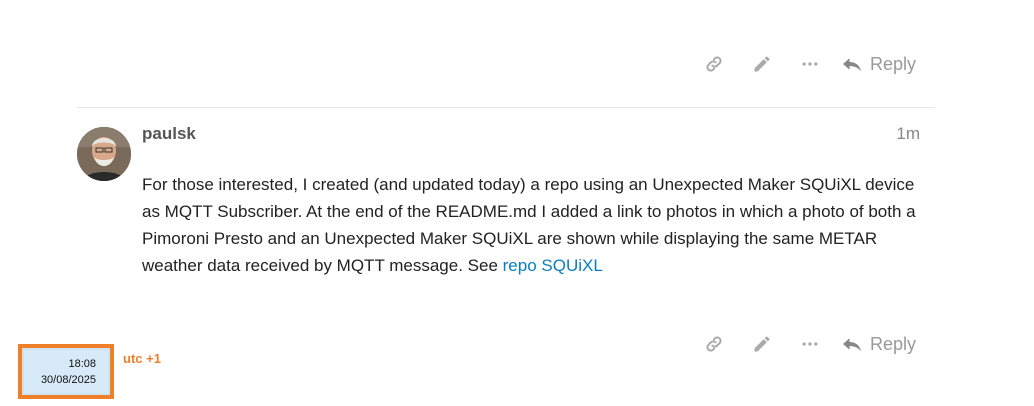  I want to click on clock-time: 18:08, so click(82, 364).